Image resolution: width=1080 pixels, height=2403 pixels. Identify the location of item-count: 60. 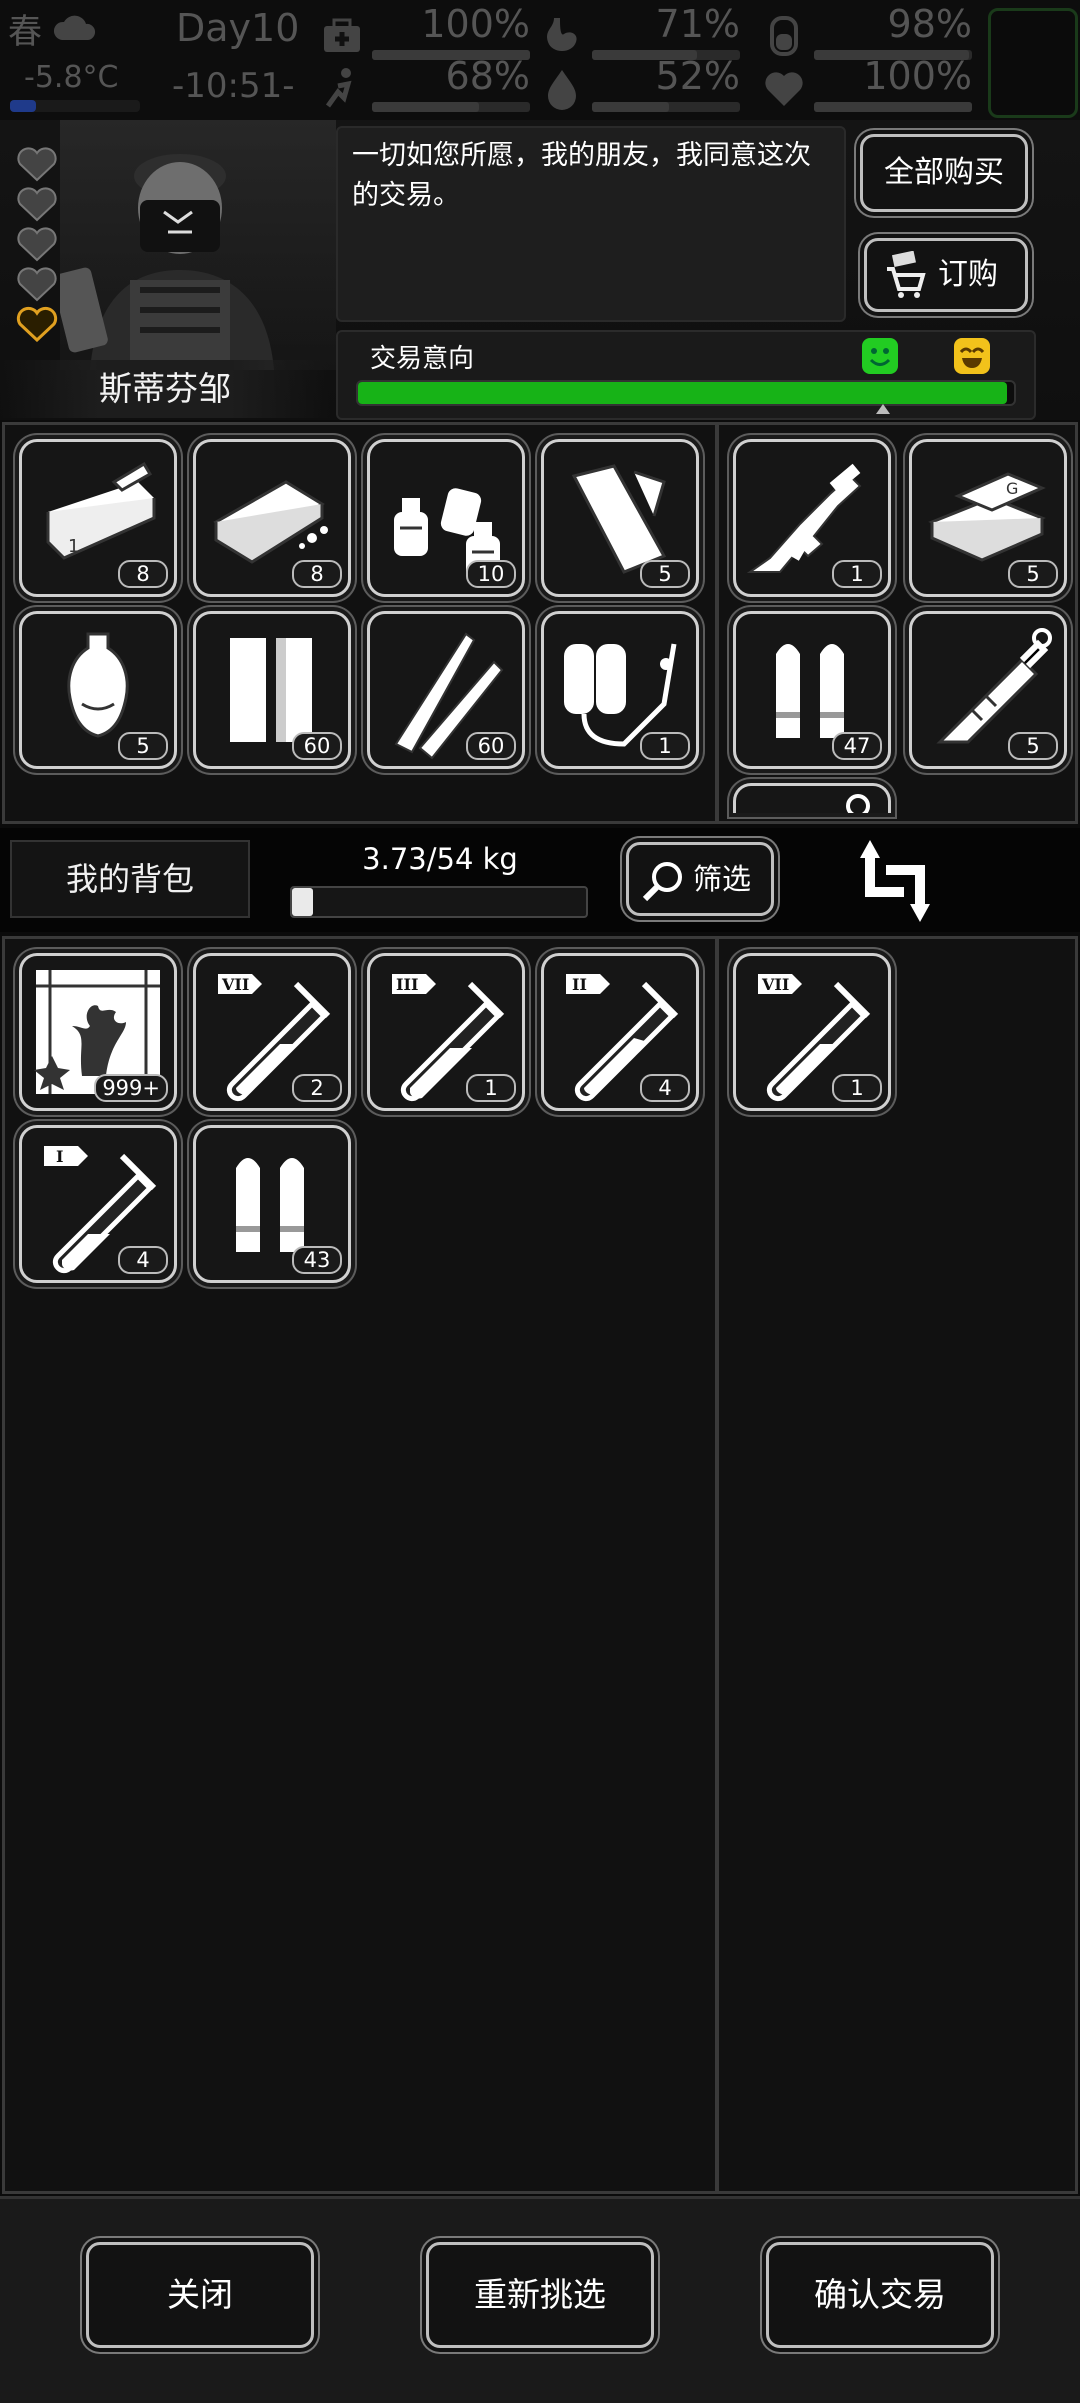
(491, 746).